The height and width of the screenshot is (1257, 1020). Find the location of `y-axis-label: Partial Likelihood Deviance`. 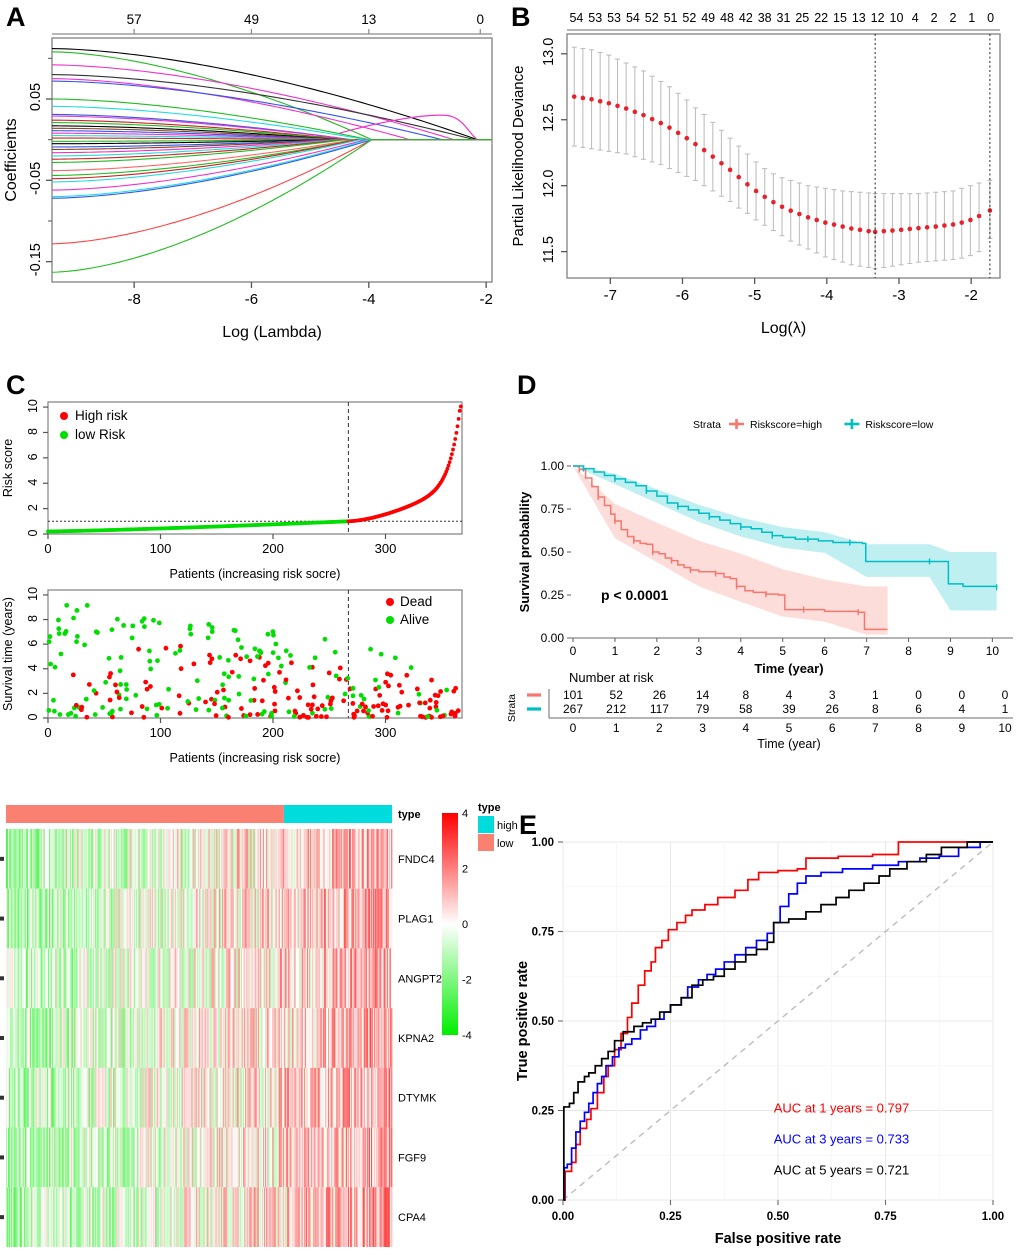

y-axis-label: Partial Likelihood Deviance is located at coordinates (518, 156).